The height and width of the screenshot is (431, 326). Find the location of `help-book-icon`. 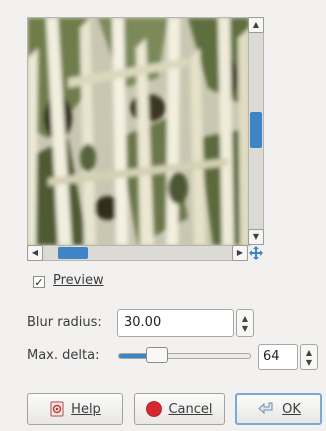

help-book-icon is located at coordinates (57, 409).